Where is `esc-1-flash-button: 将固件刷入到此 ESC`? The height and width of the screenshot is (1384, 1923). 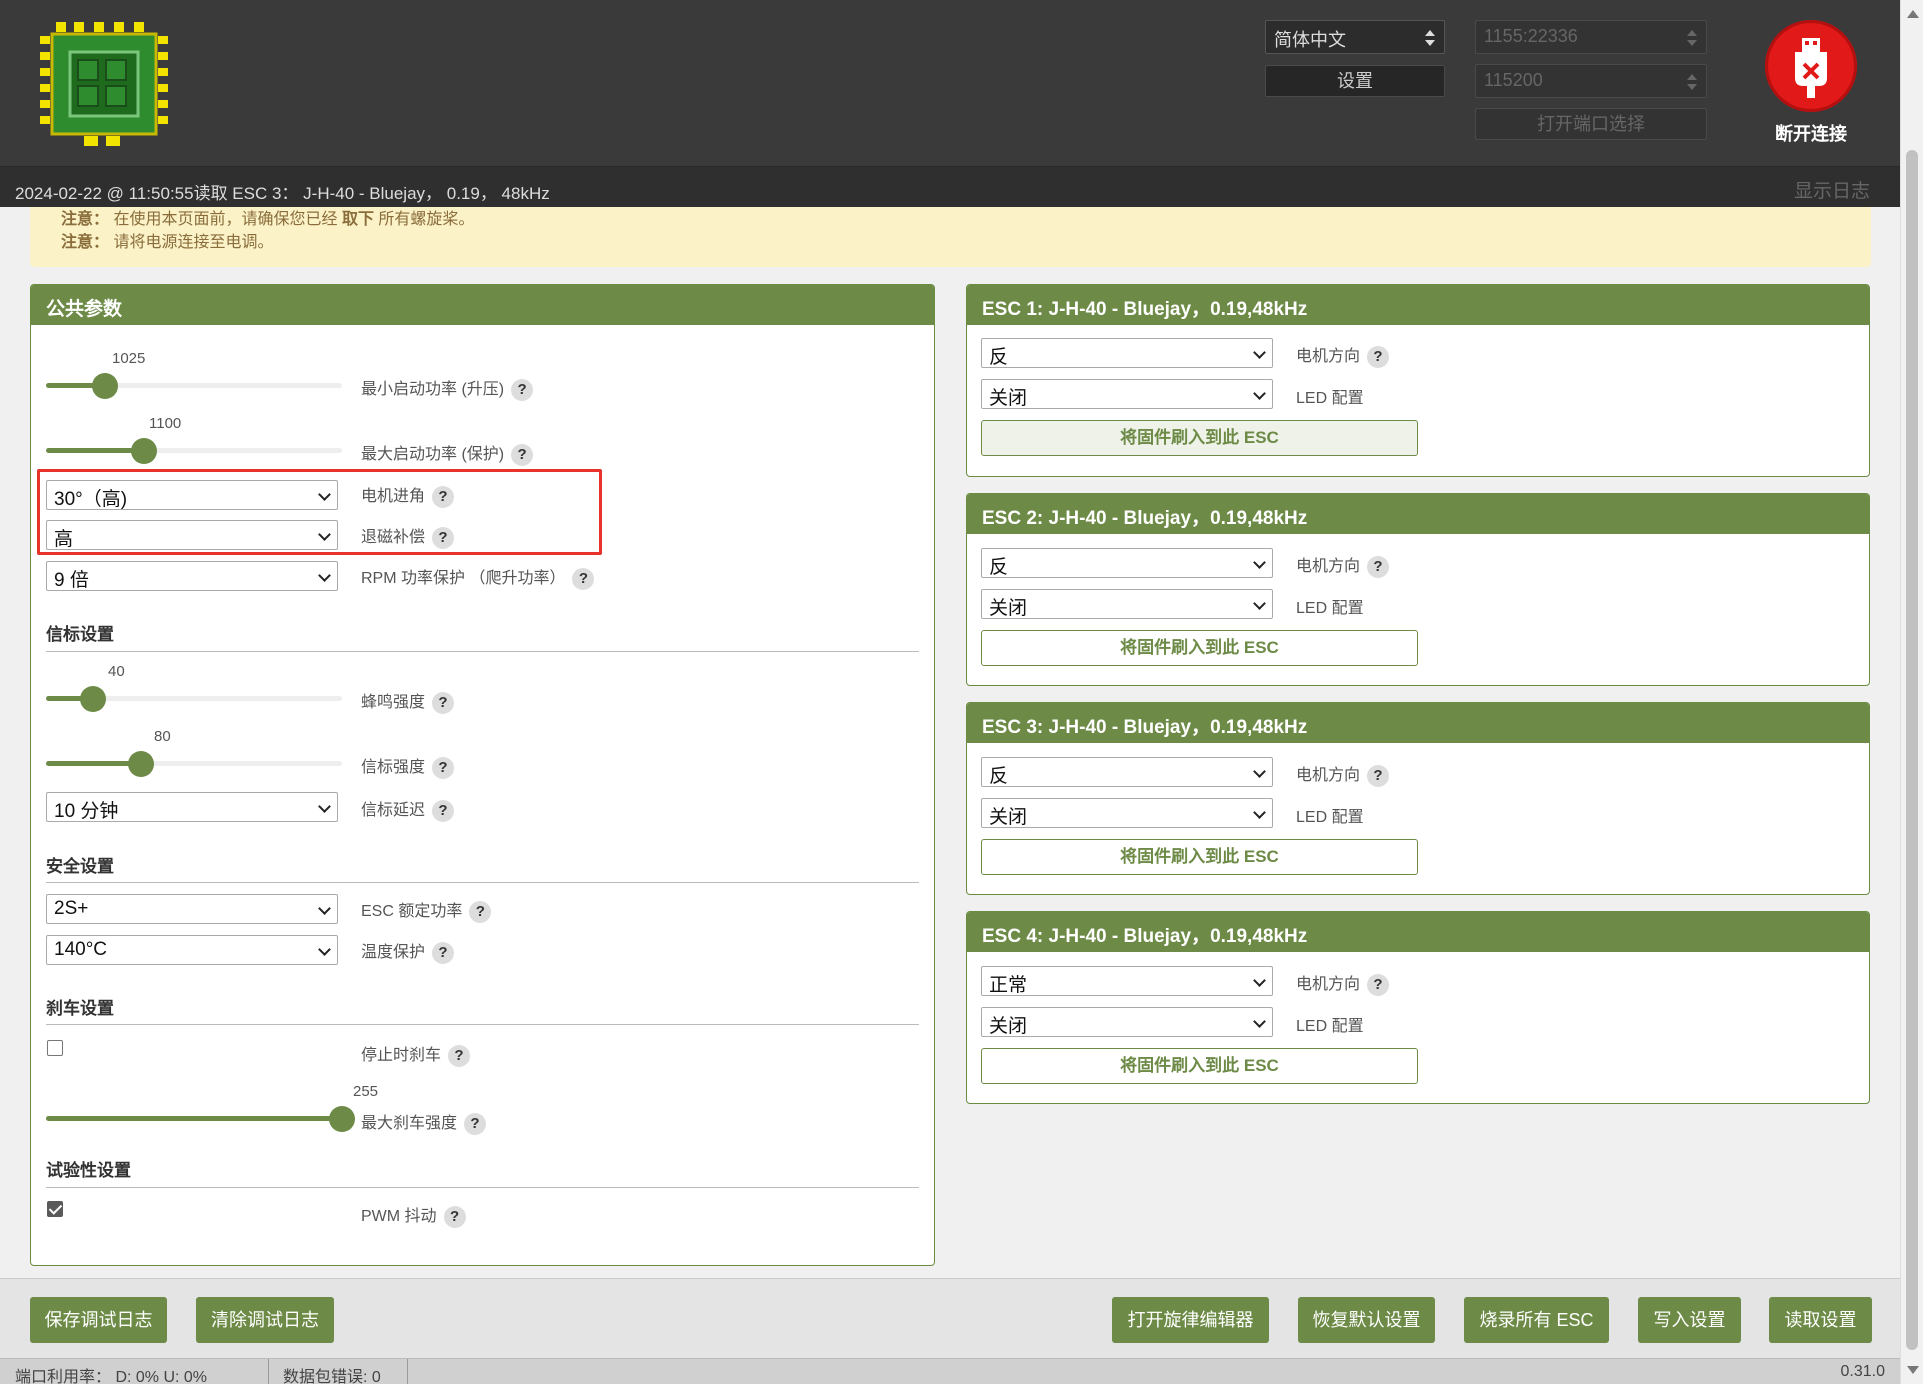
esc-1-flash-button: 将固件刷入到此 ESC is located at coordinates (1199, 438).